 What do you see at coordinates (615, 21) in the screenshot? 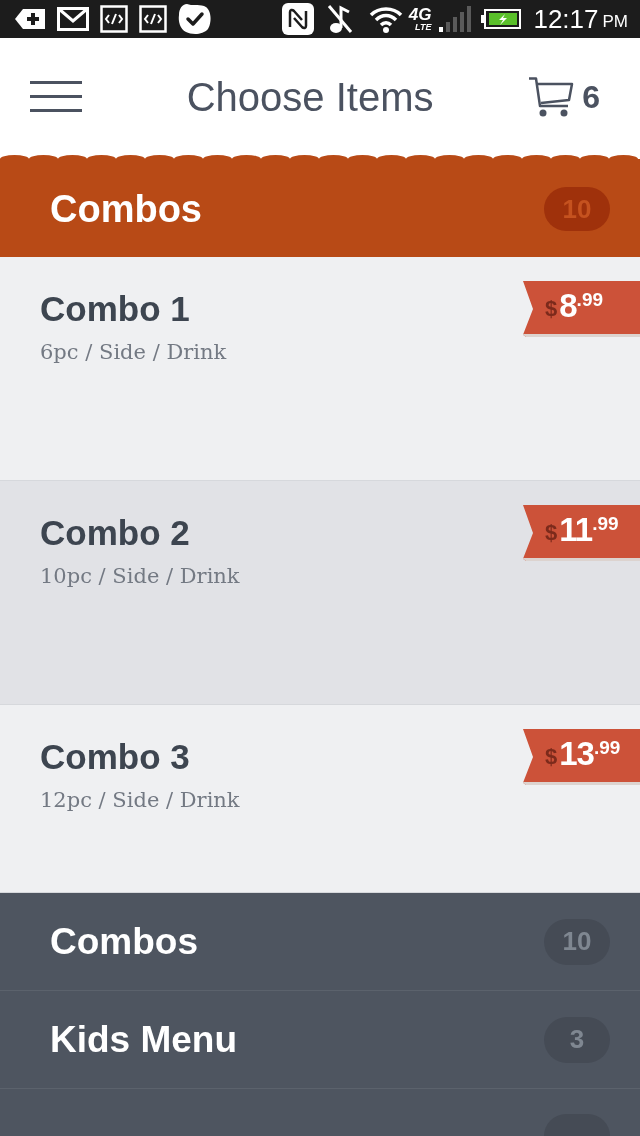
I see `clock-period: PM` at bounding box center [615, 21].